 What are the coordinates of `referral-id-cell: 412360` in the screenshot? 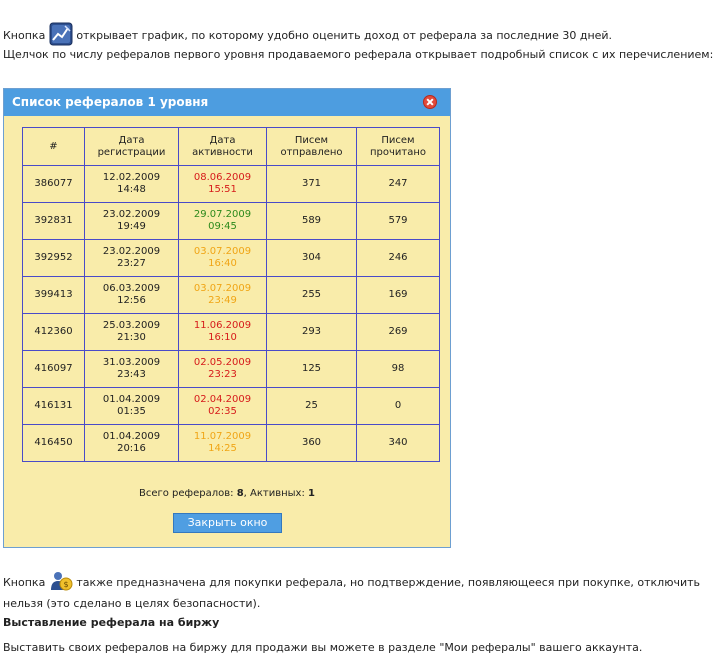 It's located at (53, 332).